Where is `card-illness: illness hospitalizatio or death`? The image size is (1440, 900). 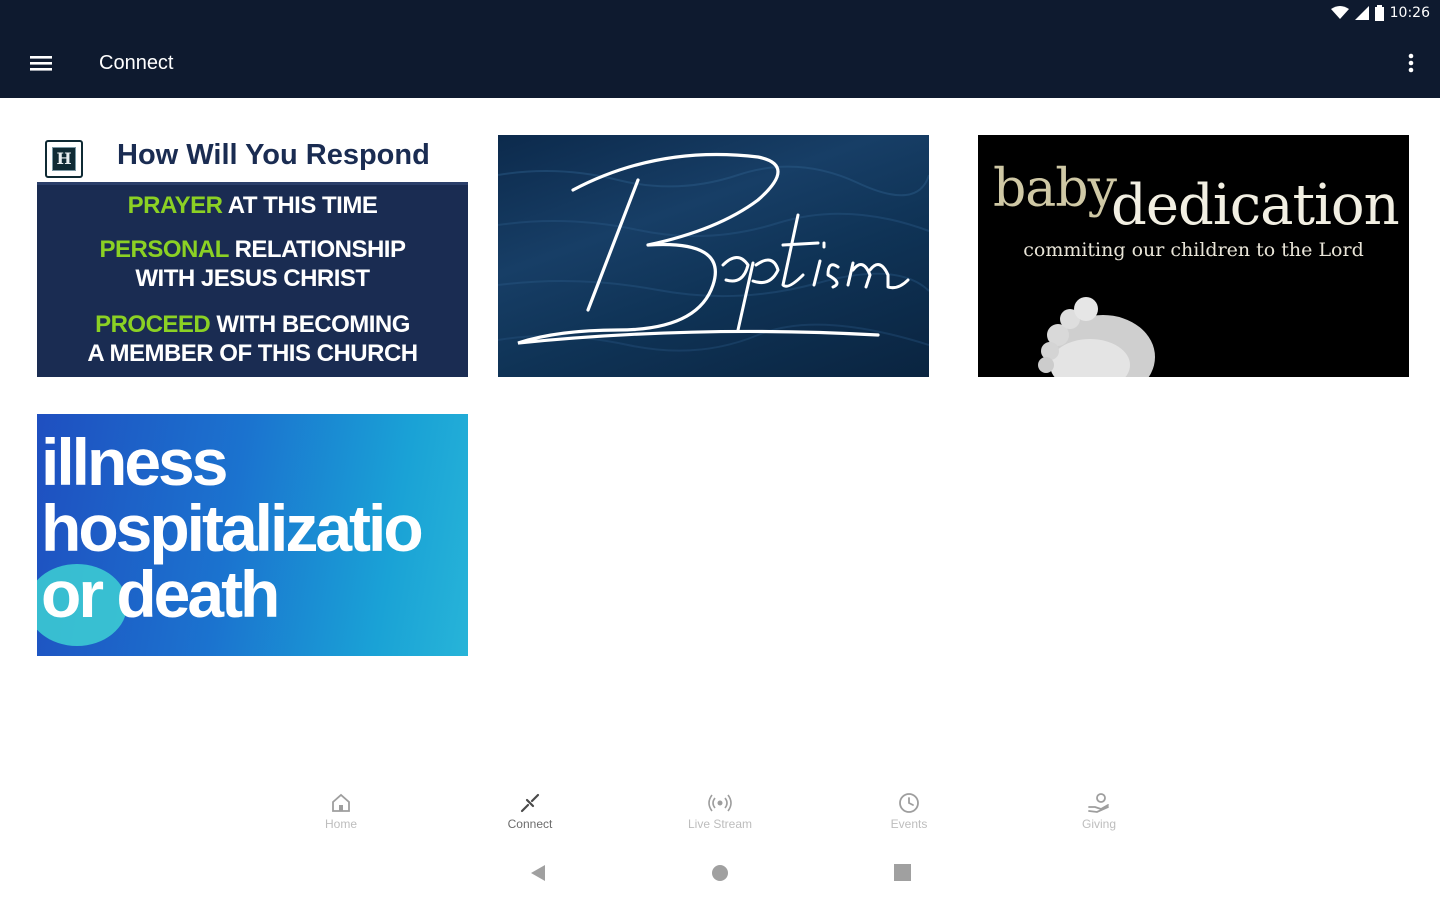
card-illness: illness hospitalizatio or death is located at coordinates (252, 535).